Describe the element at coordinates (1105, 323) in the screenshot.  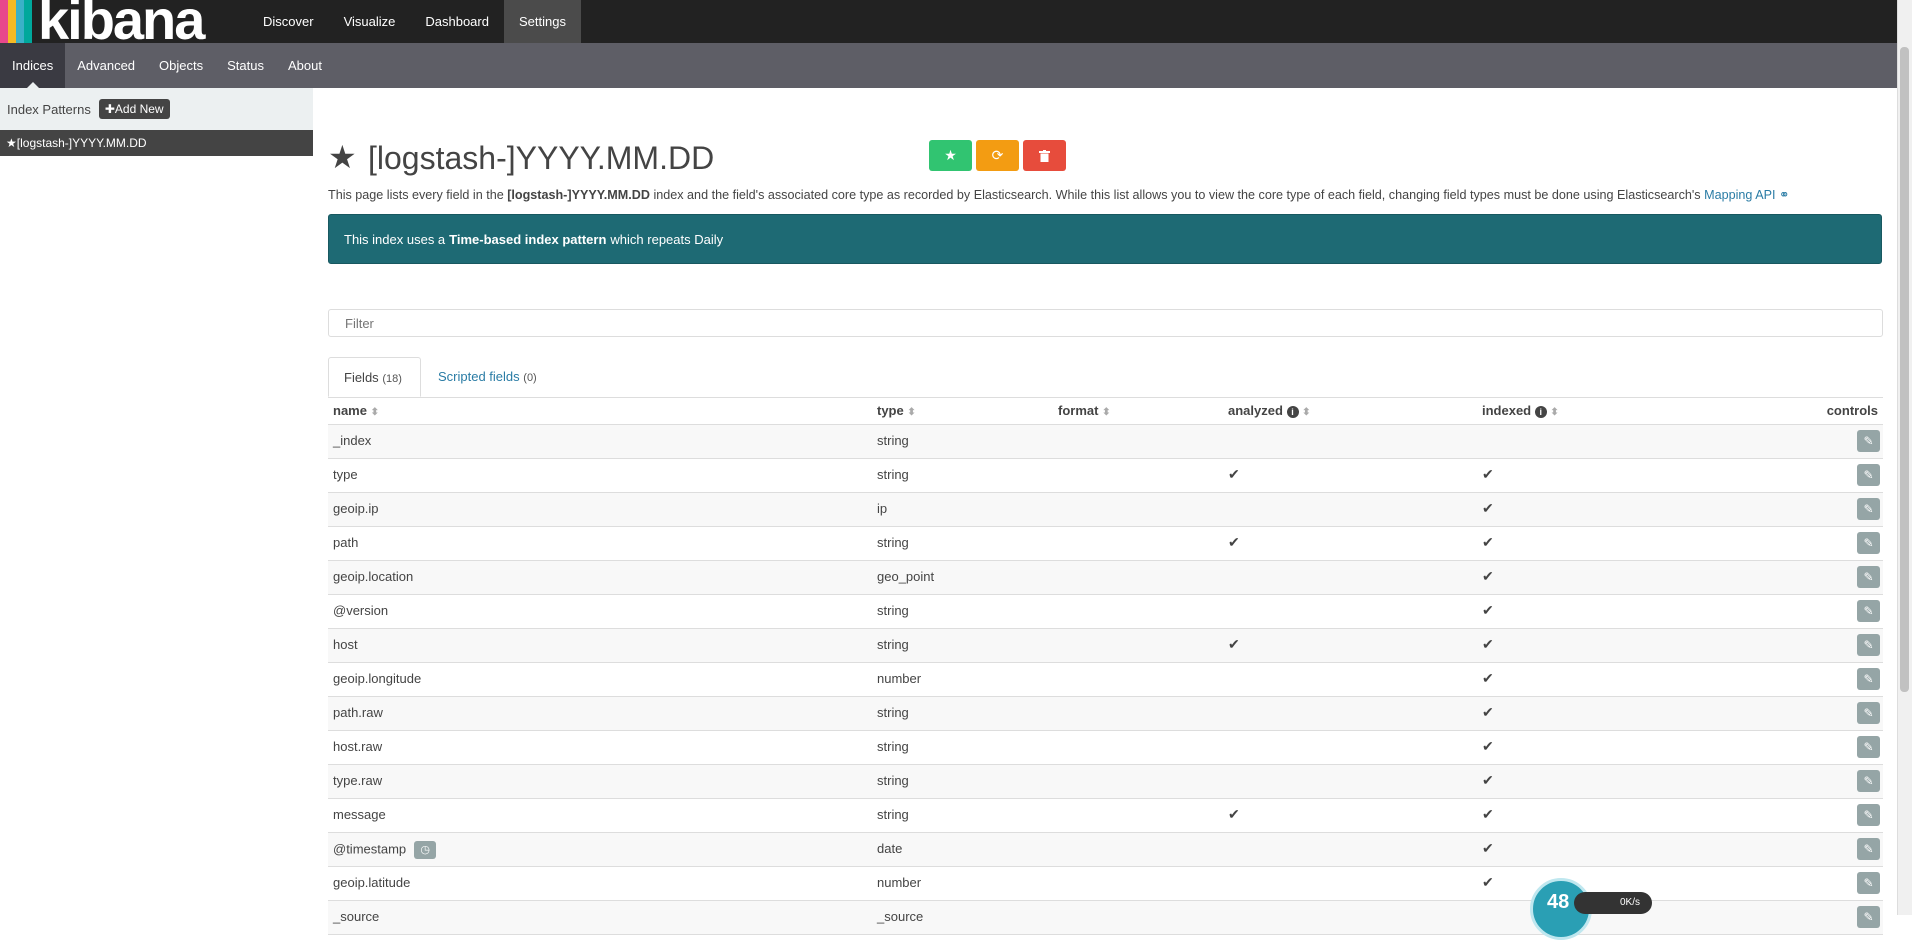
I see `filter-input` at that location.